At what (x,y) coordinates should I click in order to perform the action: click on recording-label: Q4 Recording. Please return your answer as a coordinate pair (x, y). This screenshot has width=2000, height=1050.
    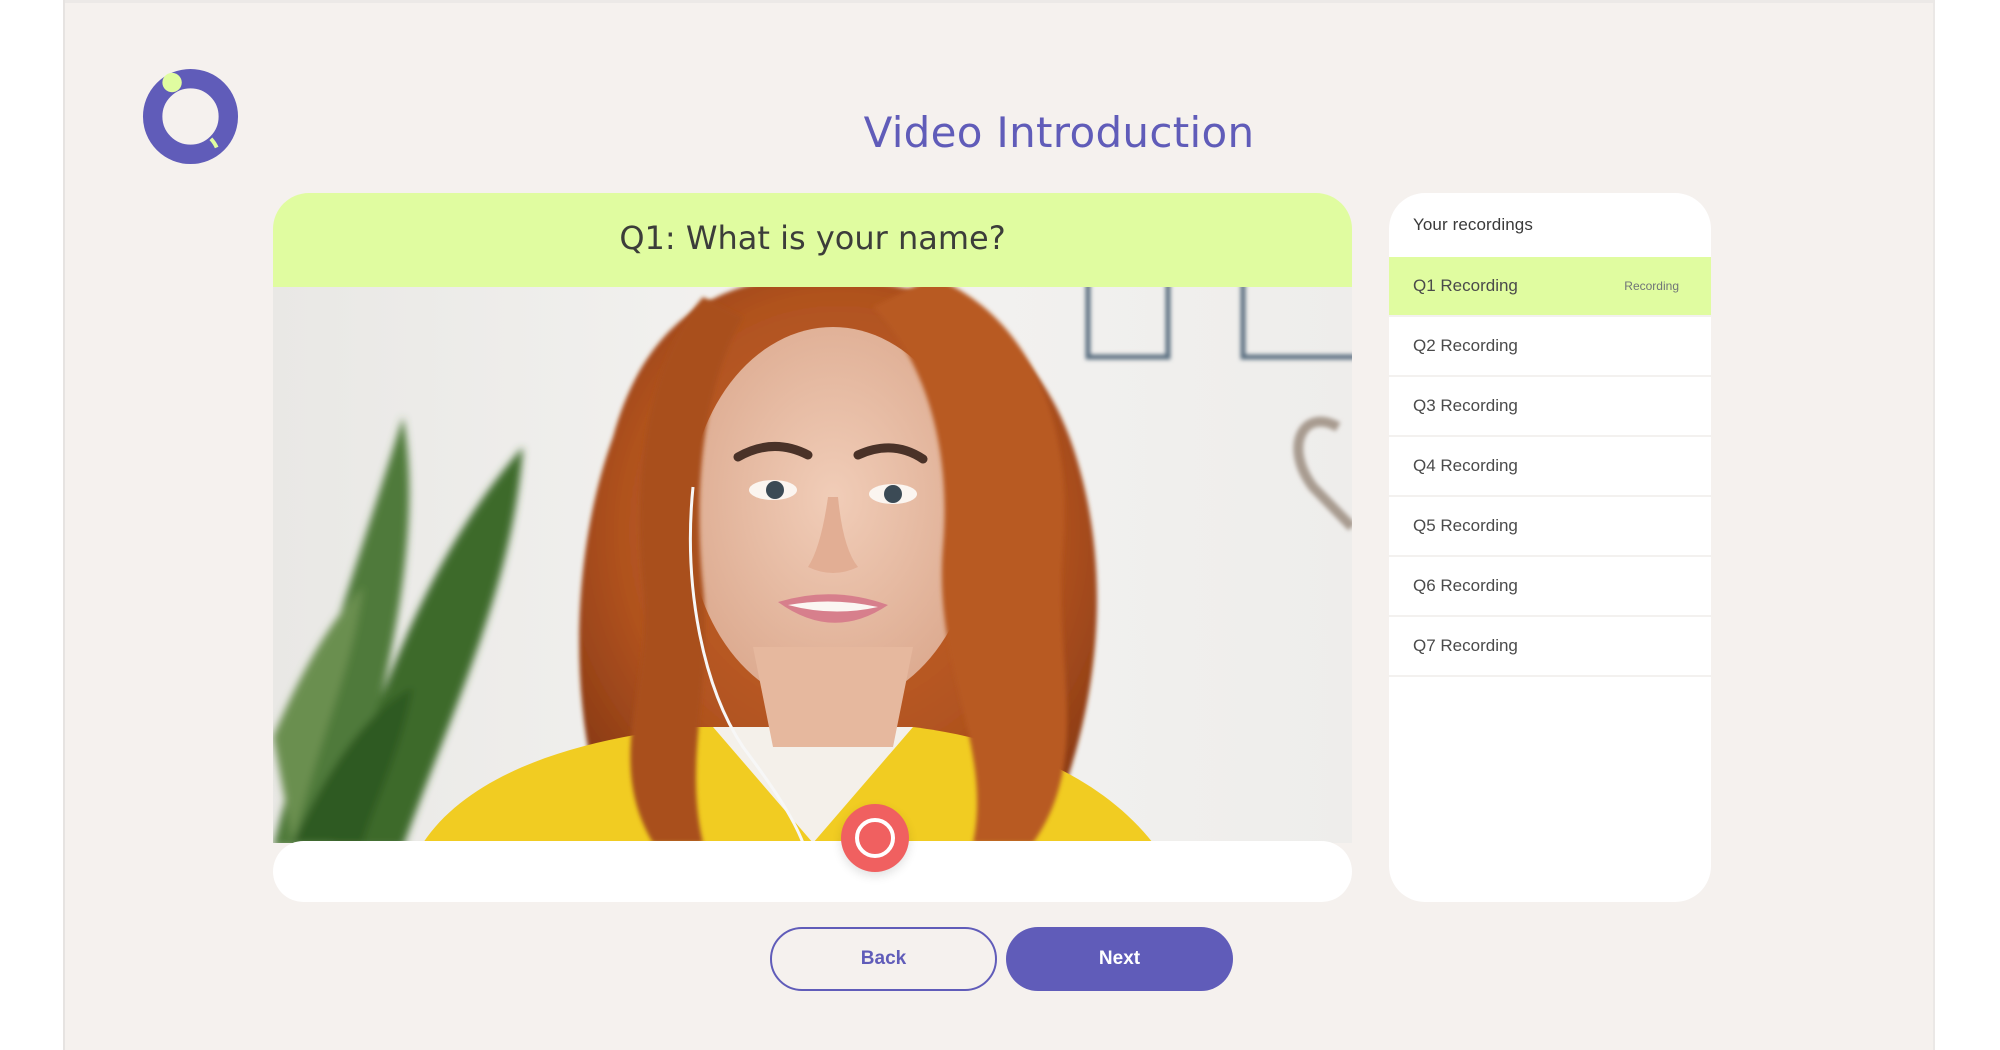
    Looking at the image, I should click on (1465, 465).